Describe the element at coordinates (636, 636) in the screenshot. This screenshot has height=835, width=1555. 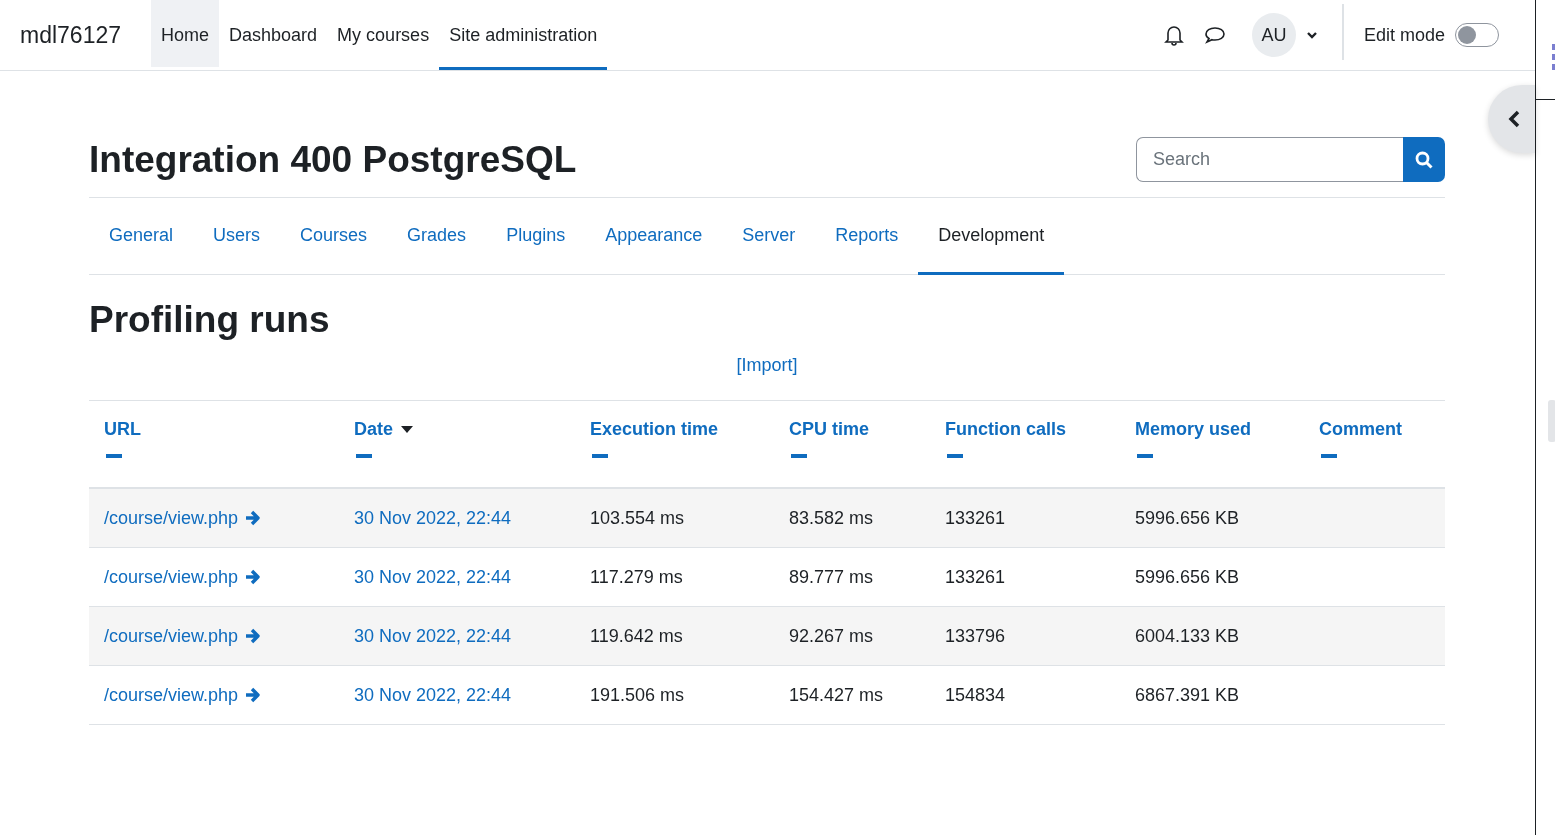
I see `table-cell: 119.642 ms` at that location.